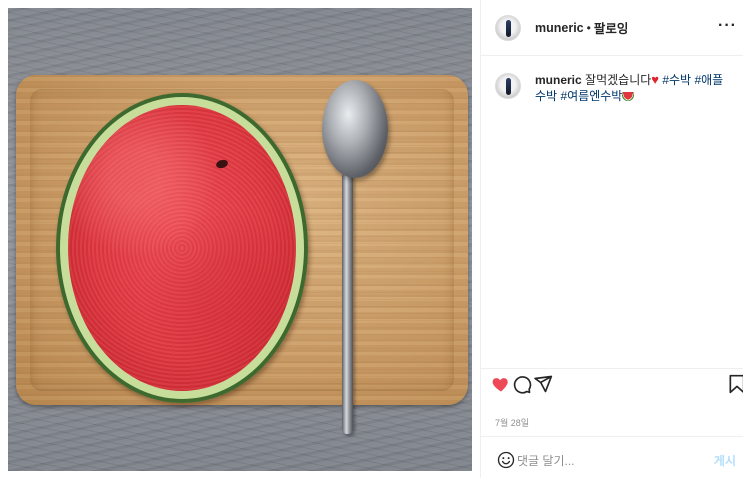 This screenshot has height=478, width=743. Describe the element at coordinates (543, 384) in the screenshot. I see `paper-plane-icon` at that location.